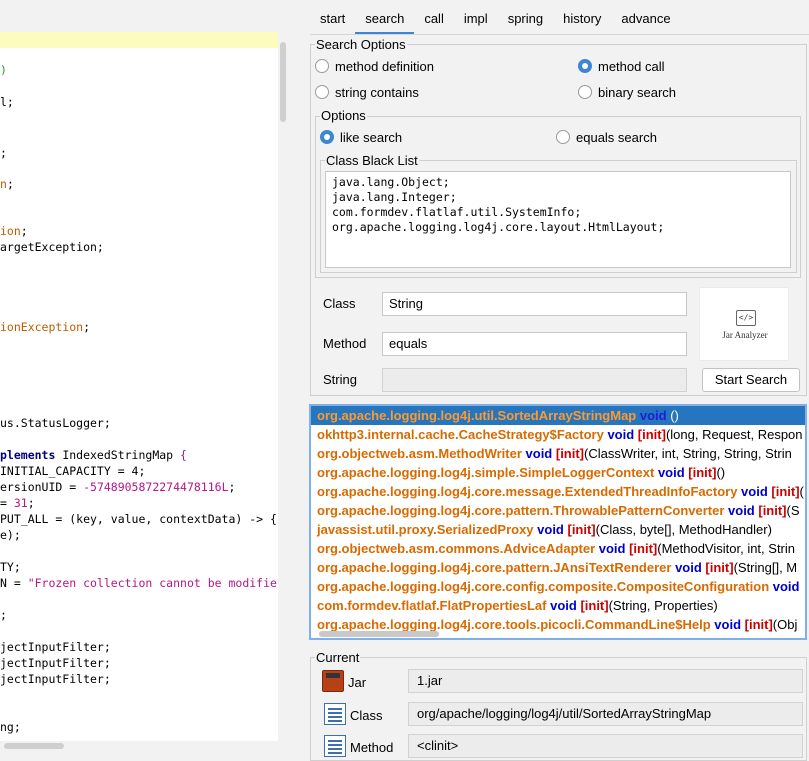  Describe the element at coordinates (605, 681) in the screenshot. I see `current-jar-field: 1.jar` at that location.